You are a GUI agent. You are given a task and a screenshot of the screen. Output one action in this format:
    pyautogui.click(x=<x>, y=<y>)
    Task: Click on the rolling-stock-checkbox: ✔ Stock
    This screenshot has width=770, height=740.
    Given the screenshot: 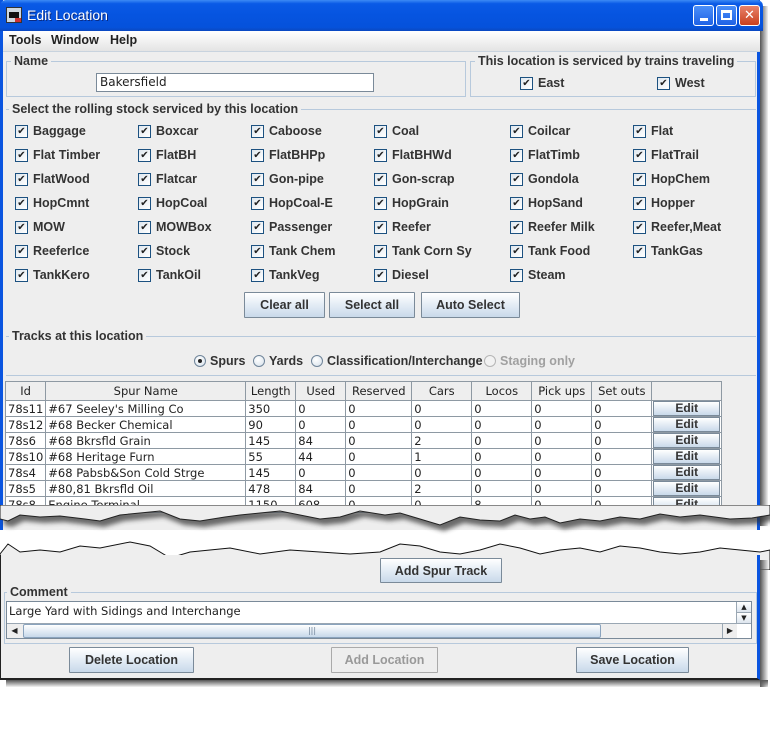 What is the action you would take?
    pyautogui.click(x=164, y=251)
    